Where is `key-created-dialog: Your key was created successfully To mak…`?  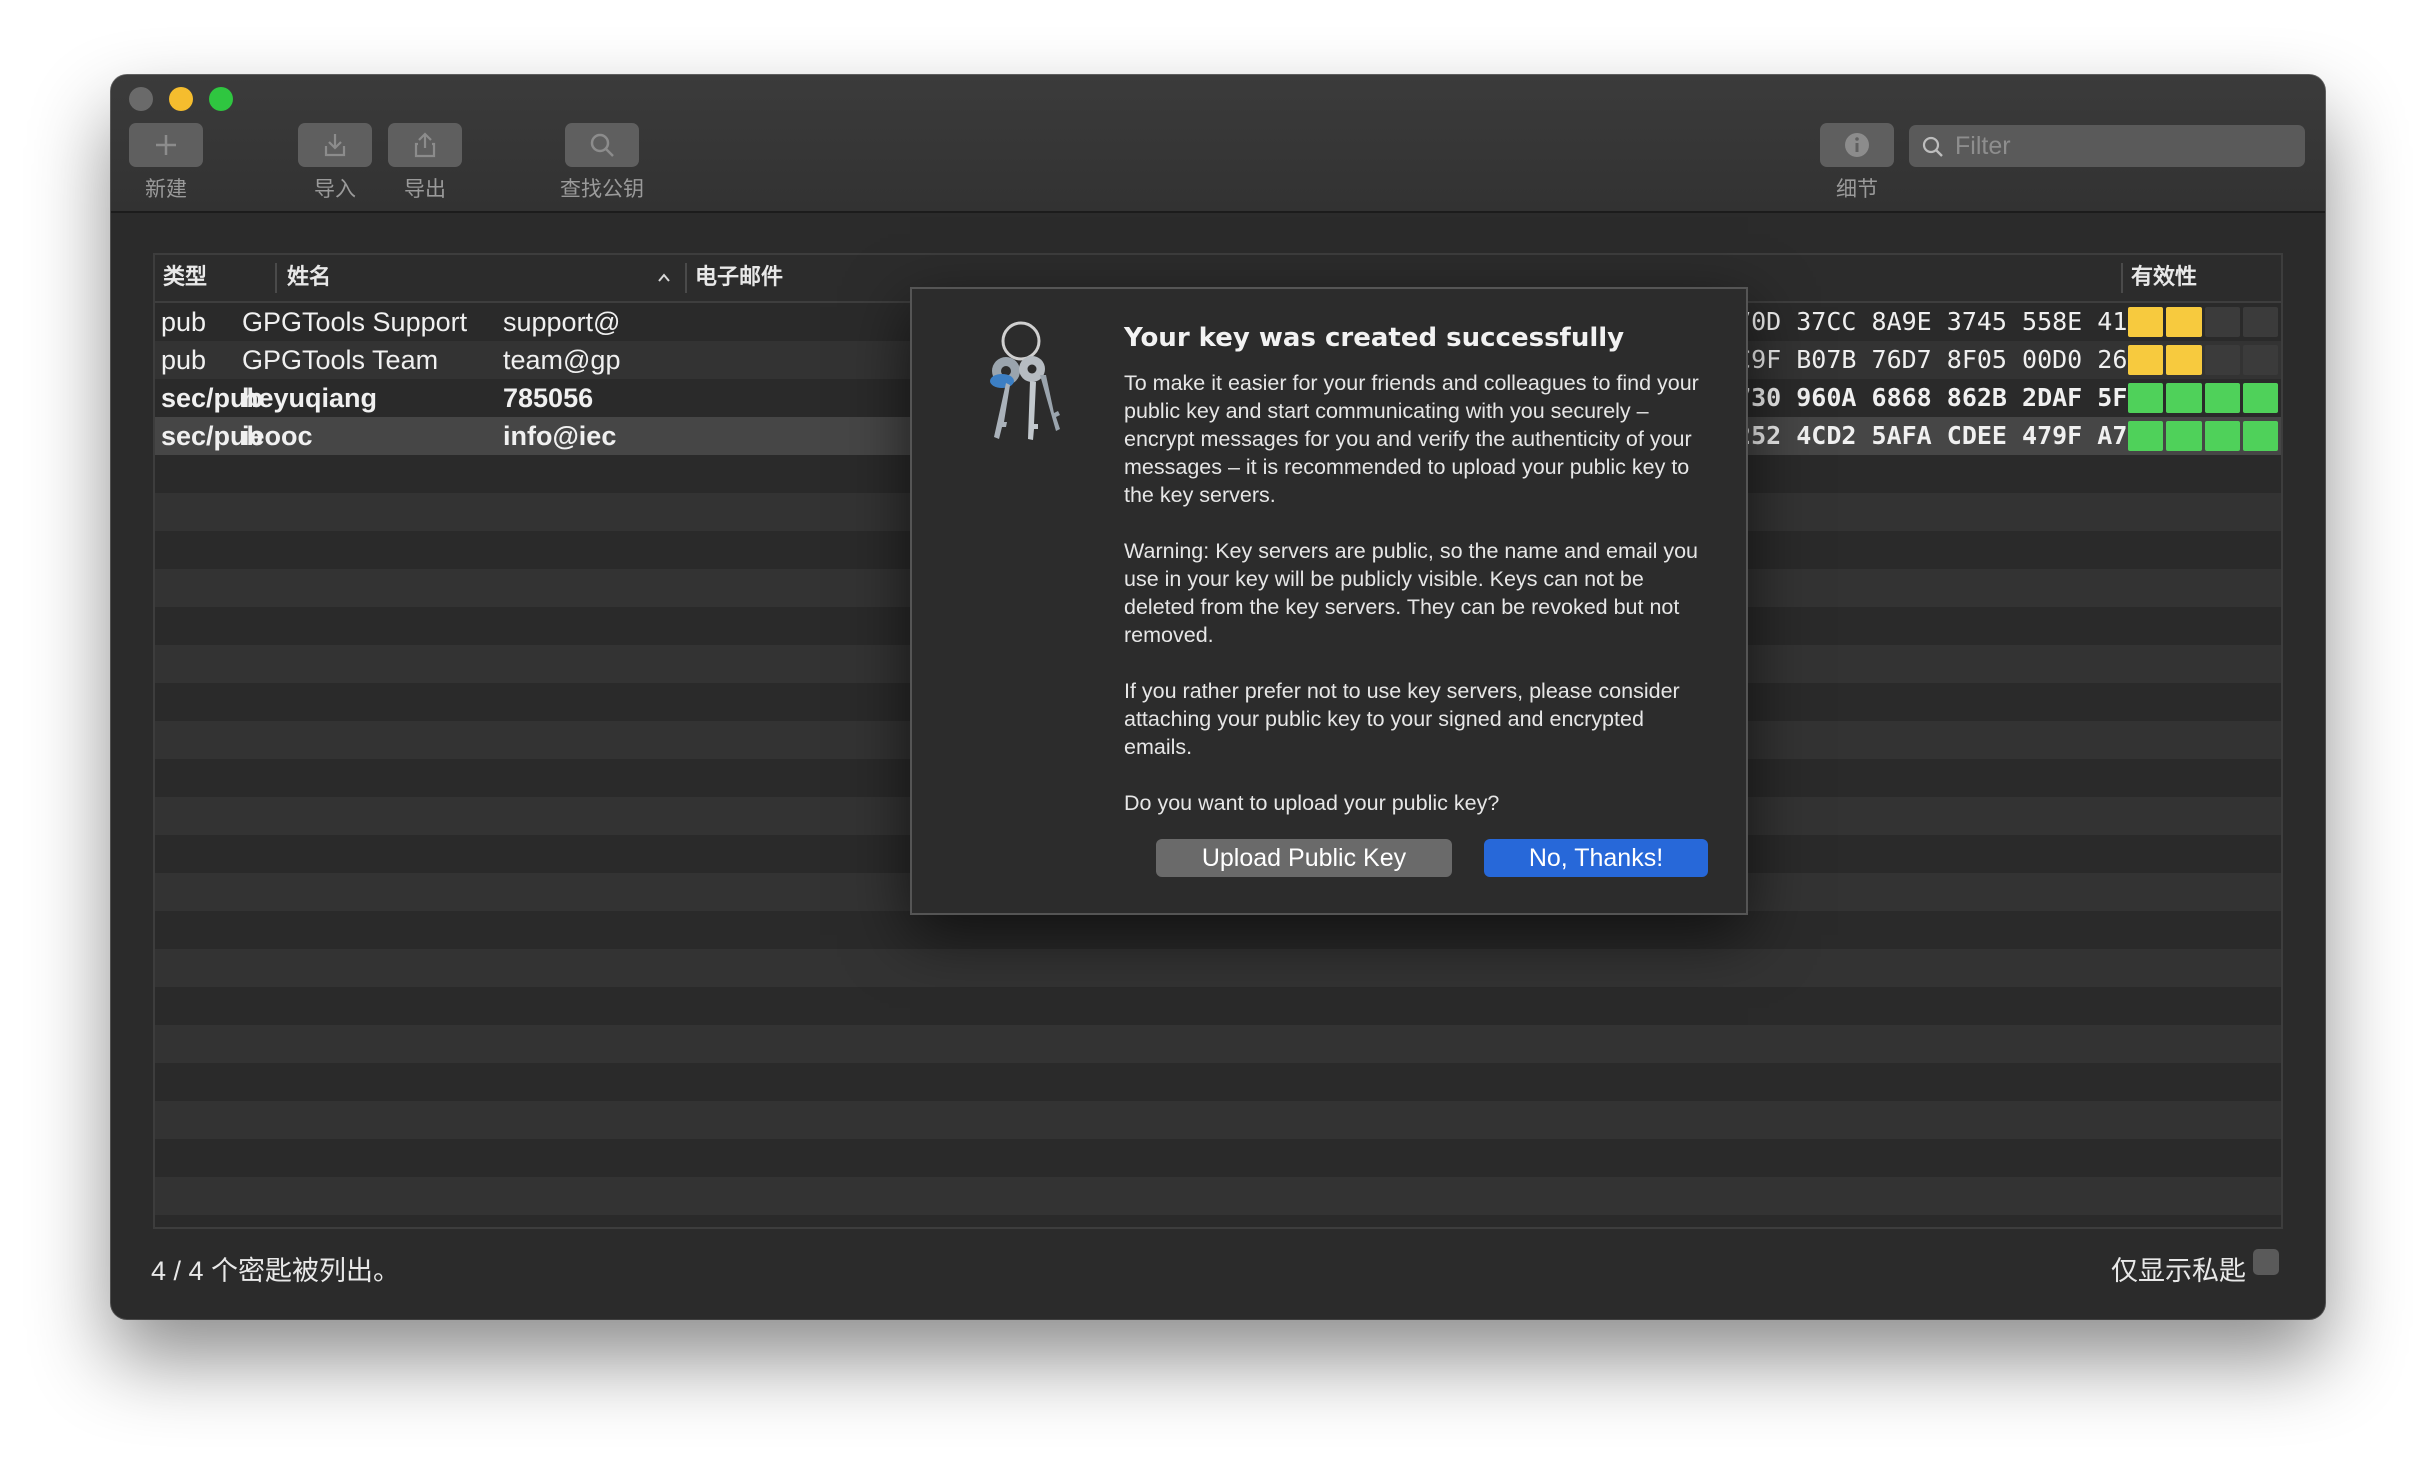
key-created-dialog: Your key was created successfully To mak… is located at coordinates (1329, 601).